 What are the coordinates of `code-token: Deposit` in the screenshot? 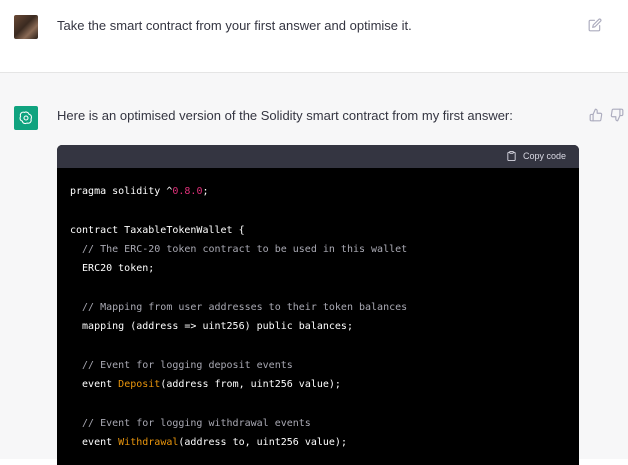 It's located at (139, 384).